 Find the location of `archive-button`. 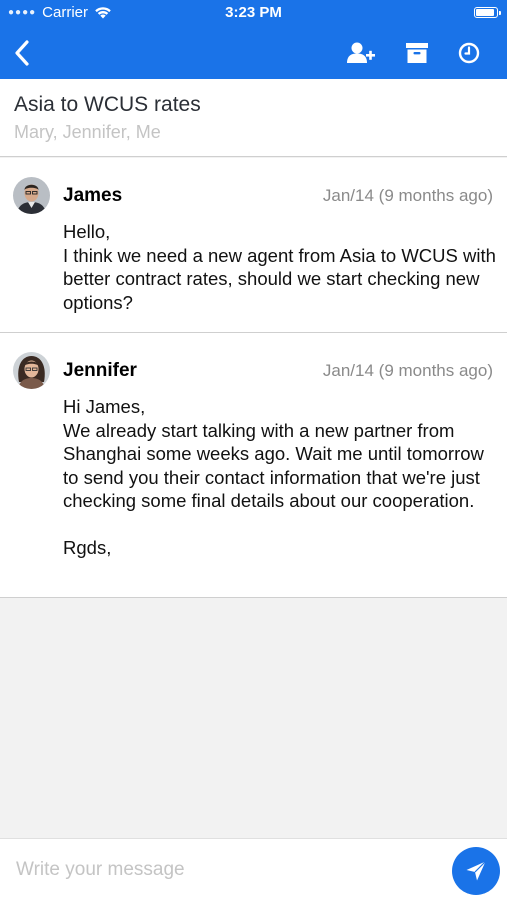

archive-button is located at coordinates (417, 52).